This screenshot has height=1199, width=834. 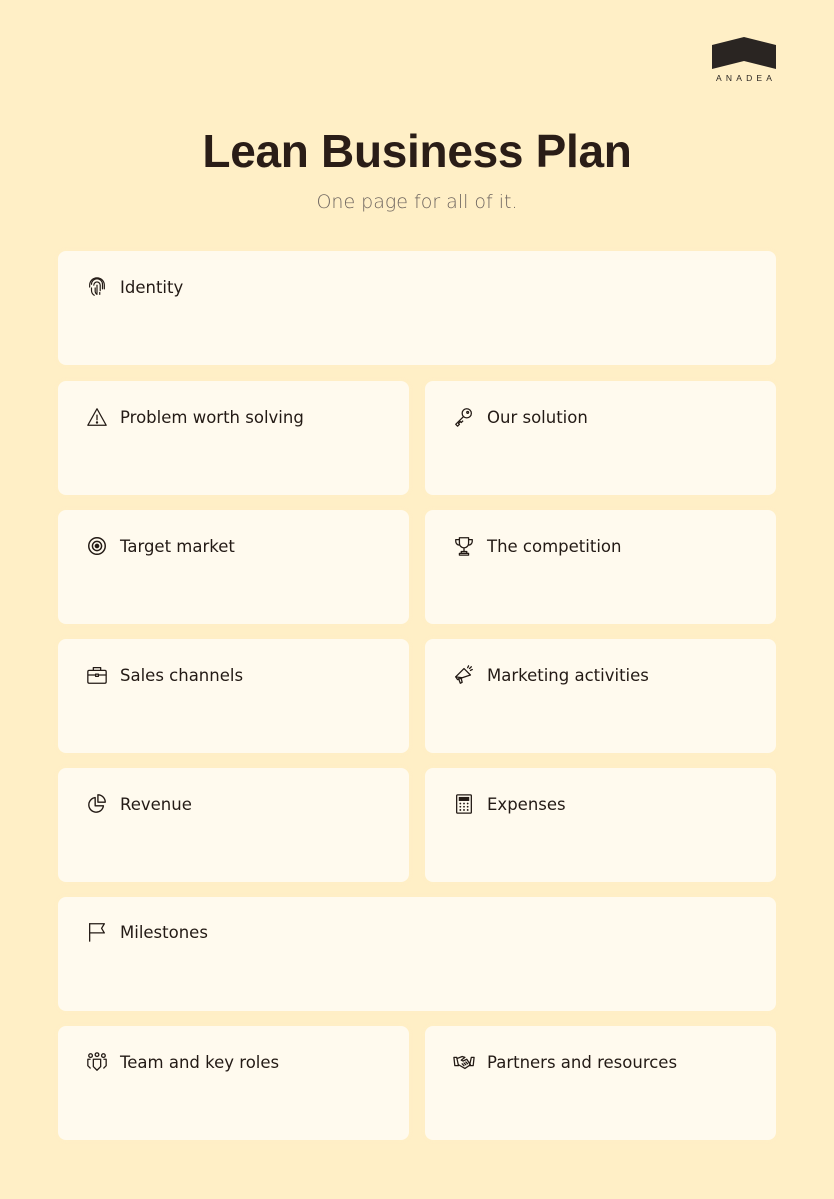 I want to click on page-subtitle: One page for all of it., so click(x=417, y=202).